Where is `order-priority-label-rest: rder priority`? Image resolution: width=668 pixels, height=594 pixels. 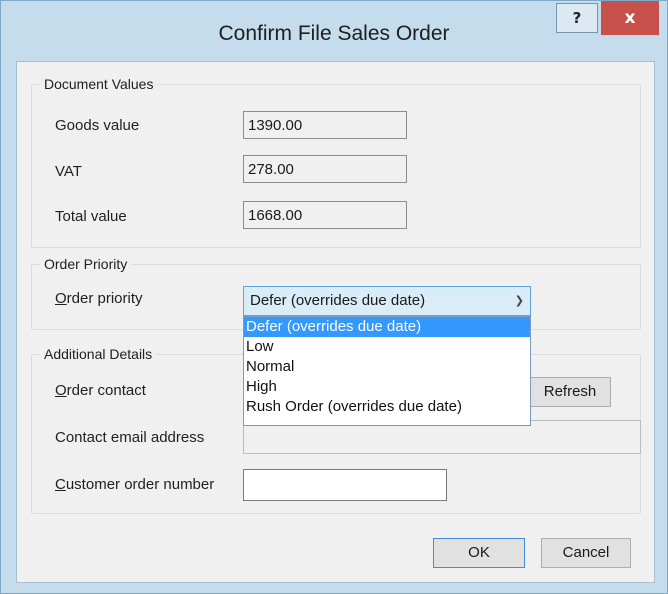
order-priority-label-rest: rder priority is located at coordinates (104, 298).